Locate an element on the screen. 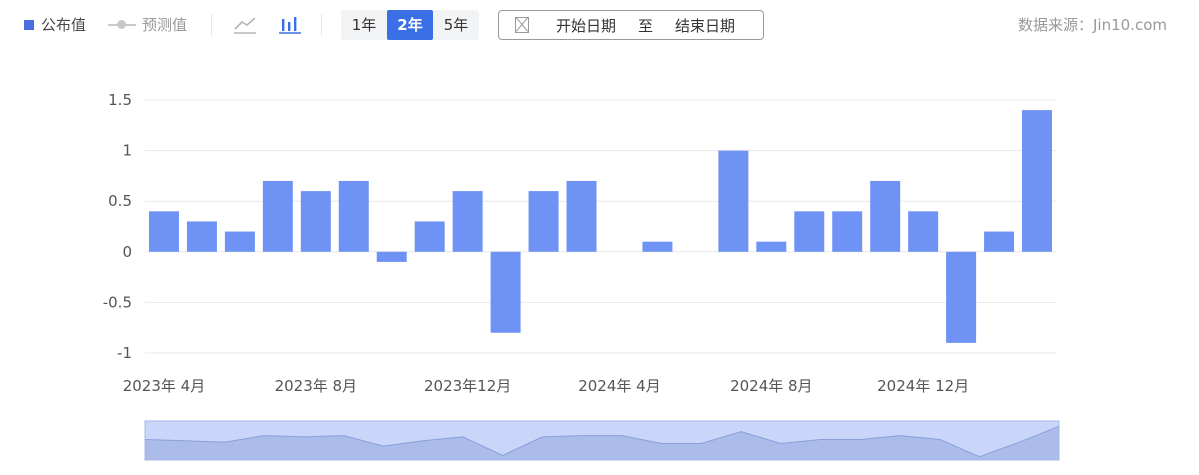 The height and width of the screenshot is (475, 1199). x-tick-label: 2024年 8月 is located at coordinates (771, 386).